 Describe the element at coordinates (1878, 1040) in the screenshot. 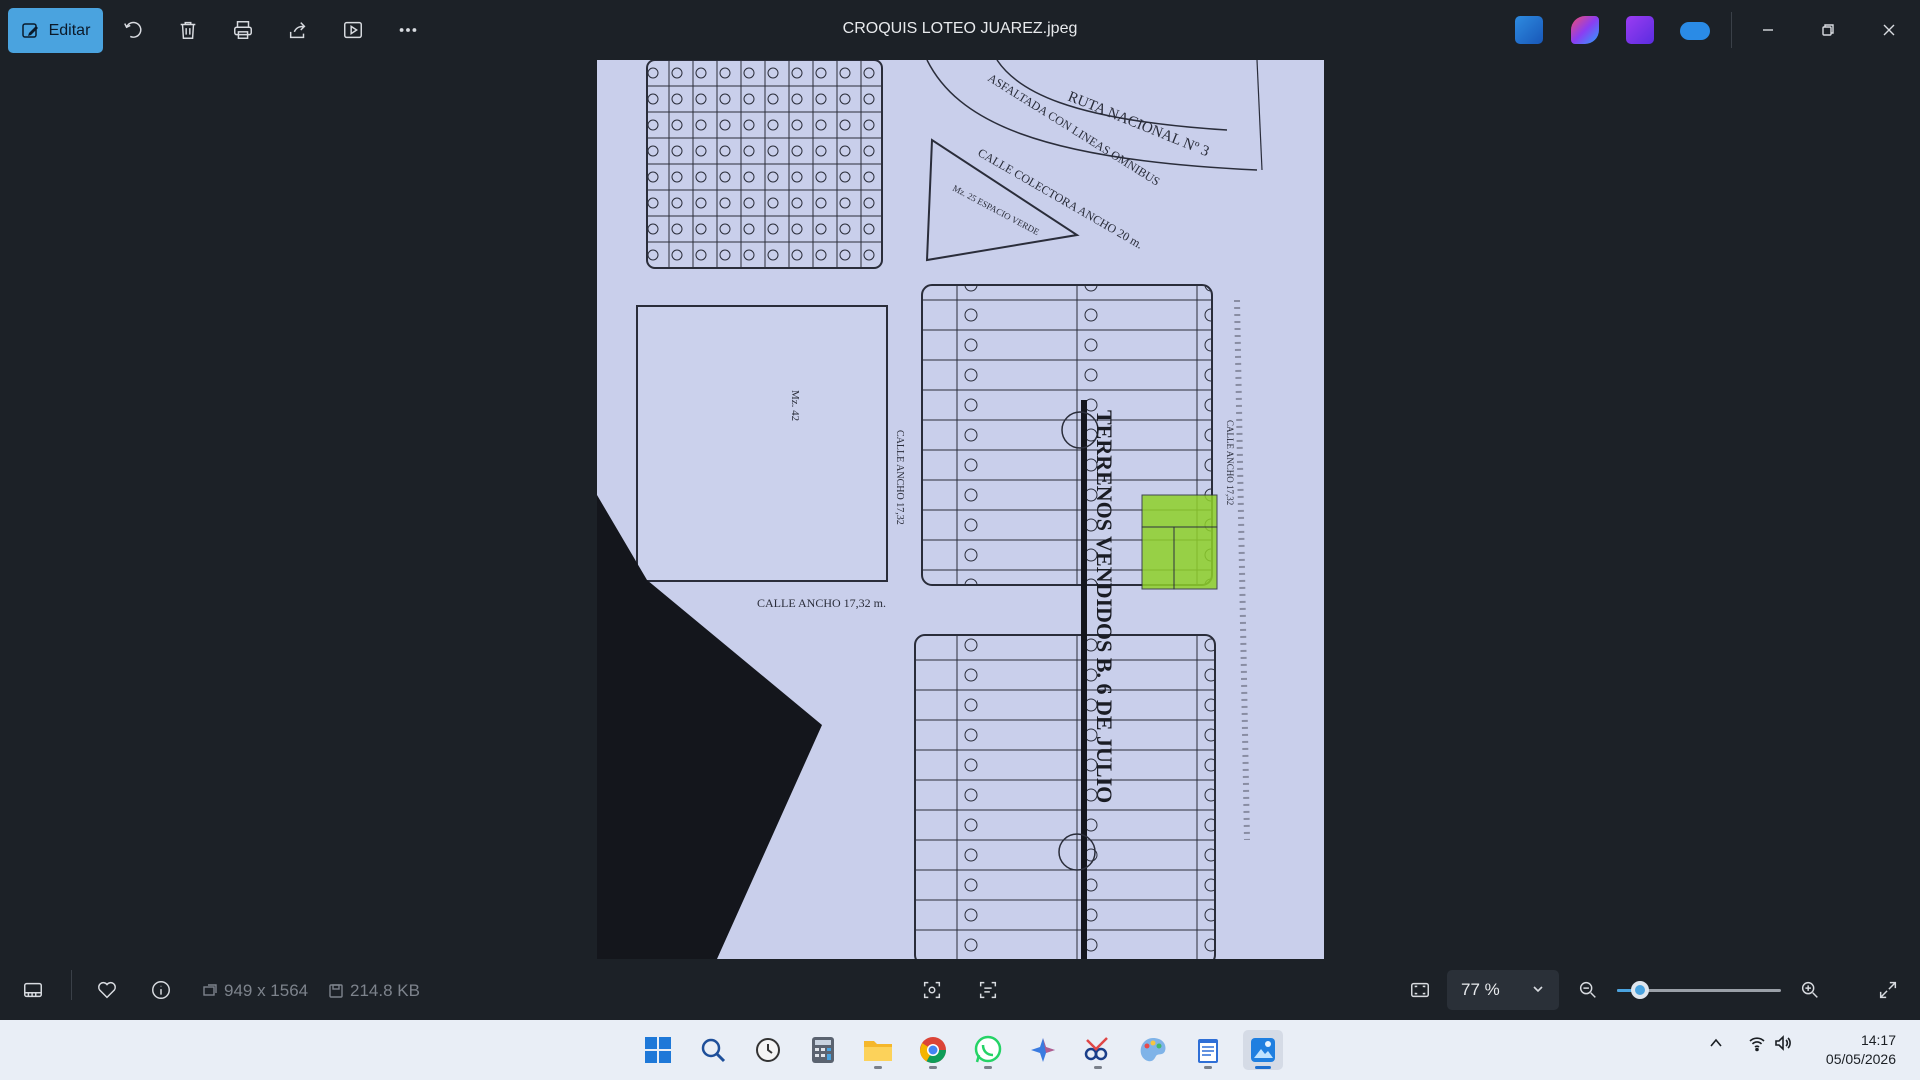

I see `clock-time: 14:17` at that location.